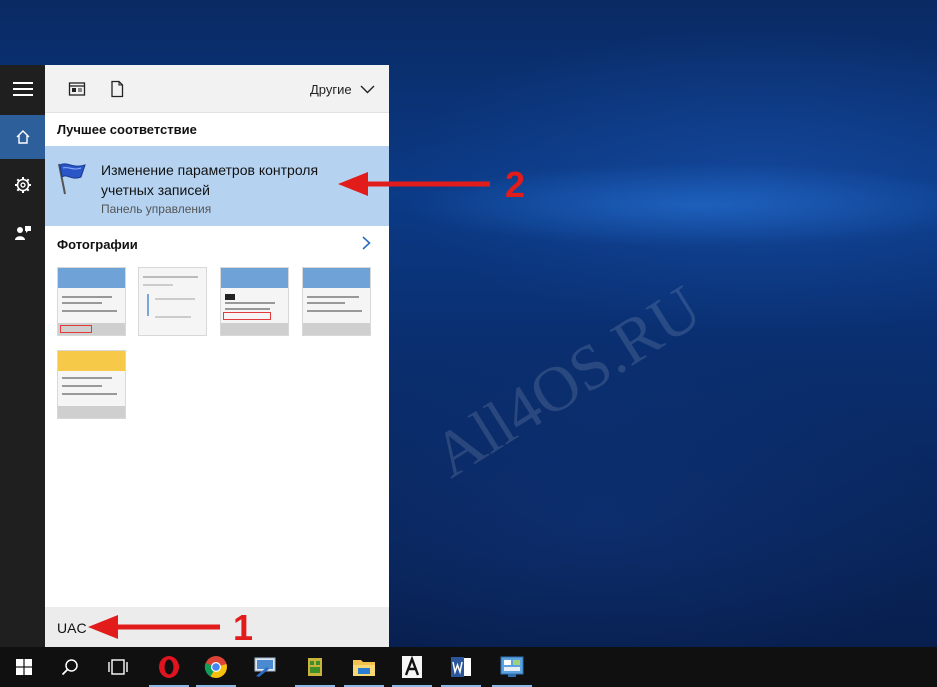 This screenshot has height=687, width=937. What do you see at coordinates (72, 628) in the screenshot?
I see `search-input: UAC` at bounding box center [72, 628].